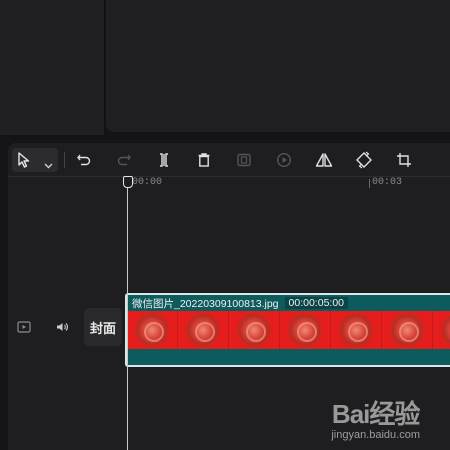  I want to click on video-frame-icon, so click(24, 327).